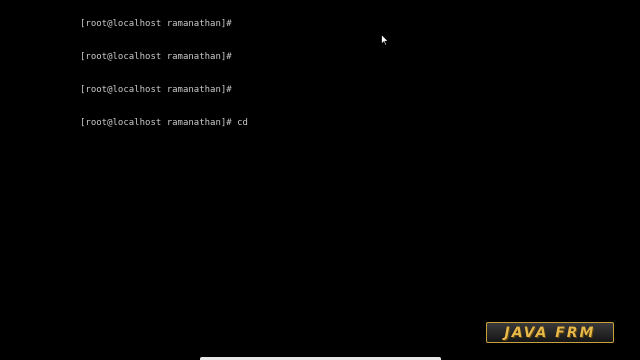 Image resolution: width=640 pixels, height=360 pixels. What do you see at coordinates (350, 123) in the screenshot?
I see `terminal-current-line: [root@localhost ramanathan]# cd` at bounding box center [350, 123].